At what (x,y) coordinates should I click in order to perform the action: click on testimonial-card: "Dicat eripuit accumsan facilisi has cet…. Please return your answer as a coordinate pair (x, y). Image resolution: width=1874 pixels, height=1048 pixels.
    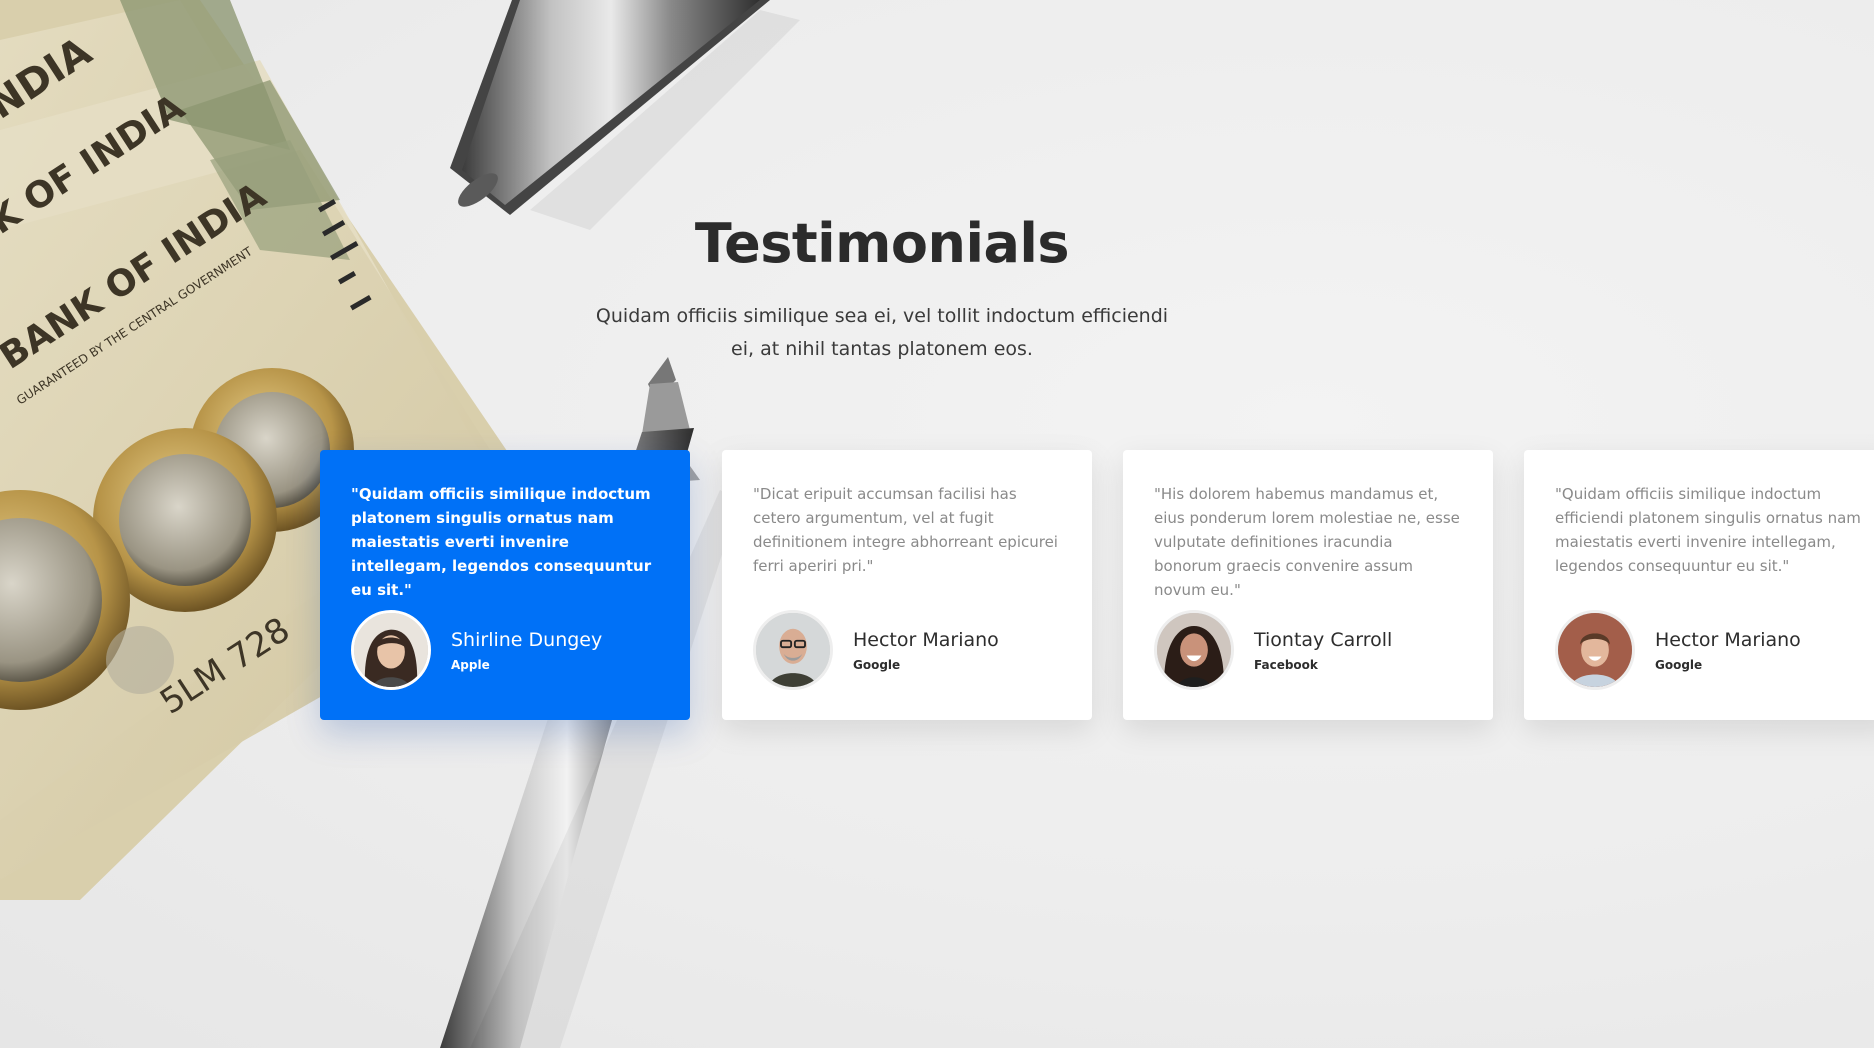
    Looking at the image, I should click on (907, 585).